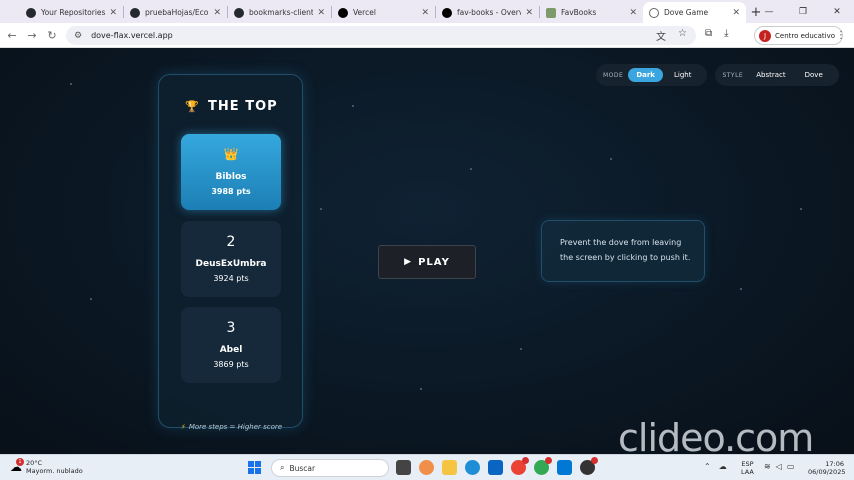 This screenshot has height=480, width=854. Describe the element at coordinates (770, 75) in the screenshot. I see `style-abstract-button: Abstract` at that location.